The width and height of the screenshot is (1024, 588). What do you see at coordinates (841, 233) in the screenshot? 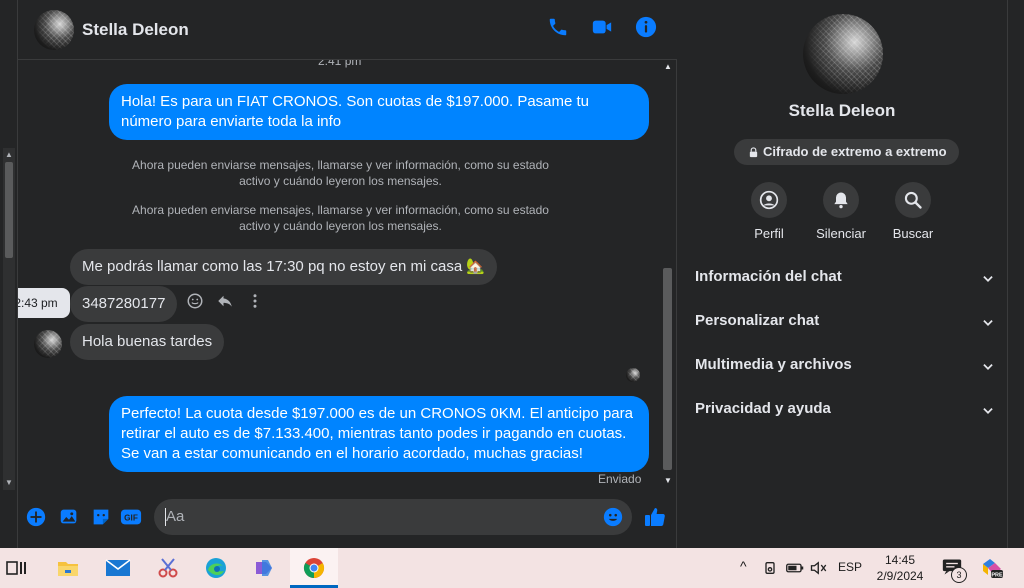
I see `mute-label: Silenciar` at bounding box center [841, 233].